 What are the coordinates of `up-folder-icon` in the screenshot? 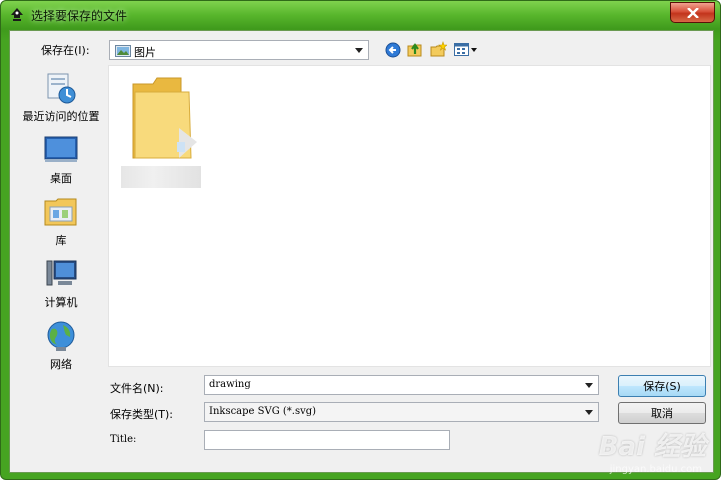 It's located at (415, 49).